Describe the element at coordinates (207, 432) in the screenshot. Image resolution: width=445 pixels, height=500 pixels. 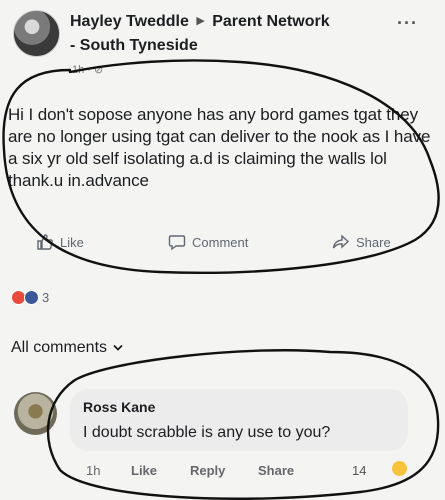
I see `comment-text: I doubt scrabble is any use to you?` at that location.